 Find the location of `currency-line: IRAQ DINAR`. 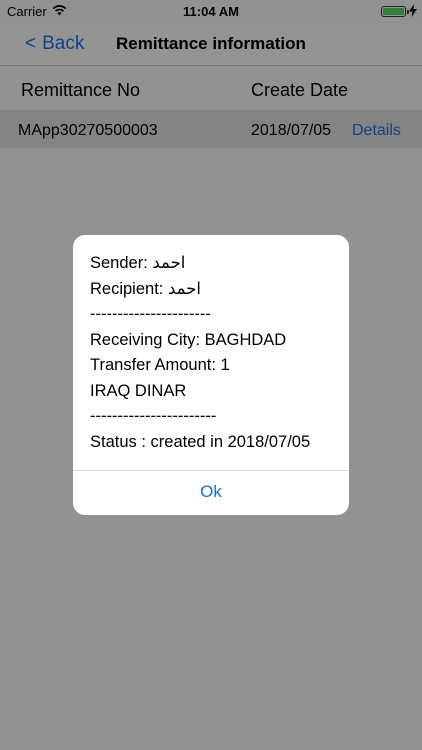

currency-line: IRAQ DINAR is located at coordinates (138, 390).